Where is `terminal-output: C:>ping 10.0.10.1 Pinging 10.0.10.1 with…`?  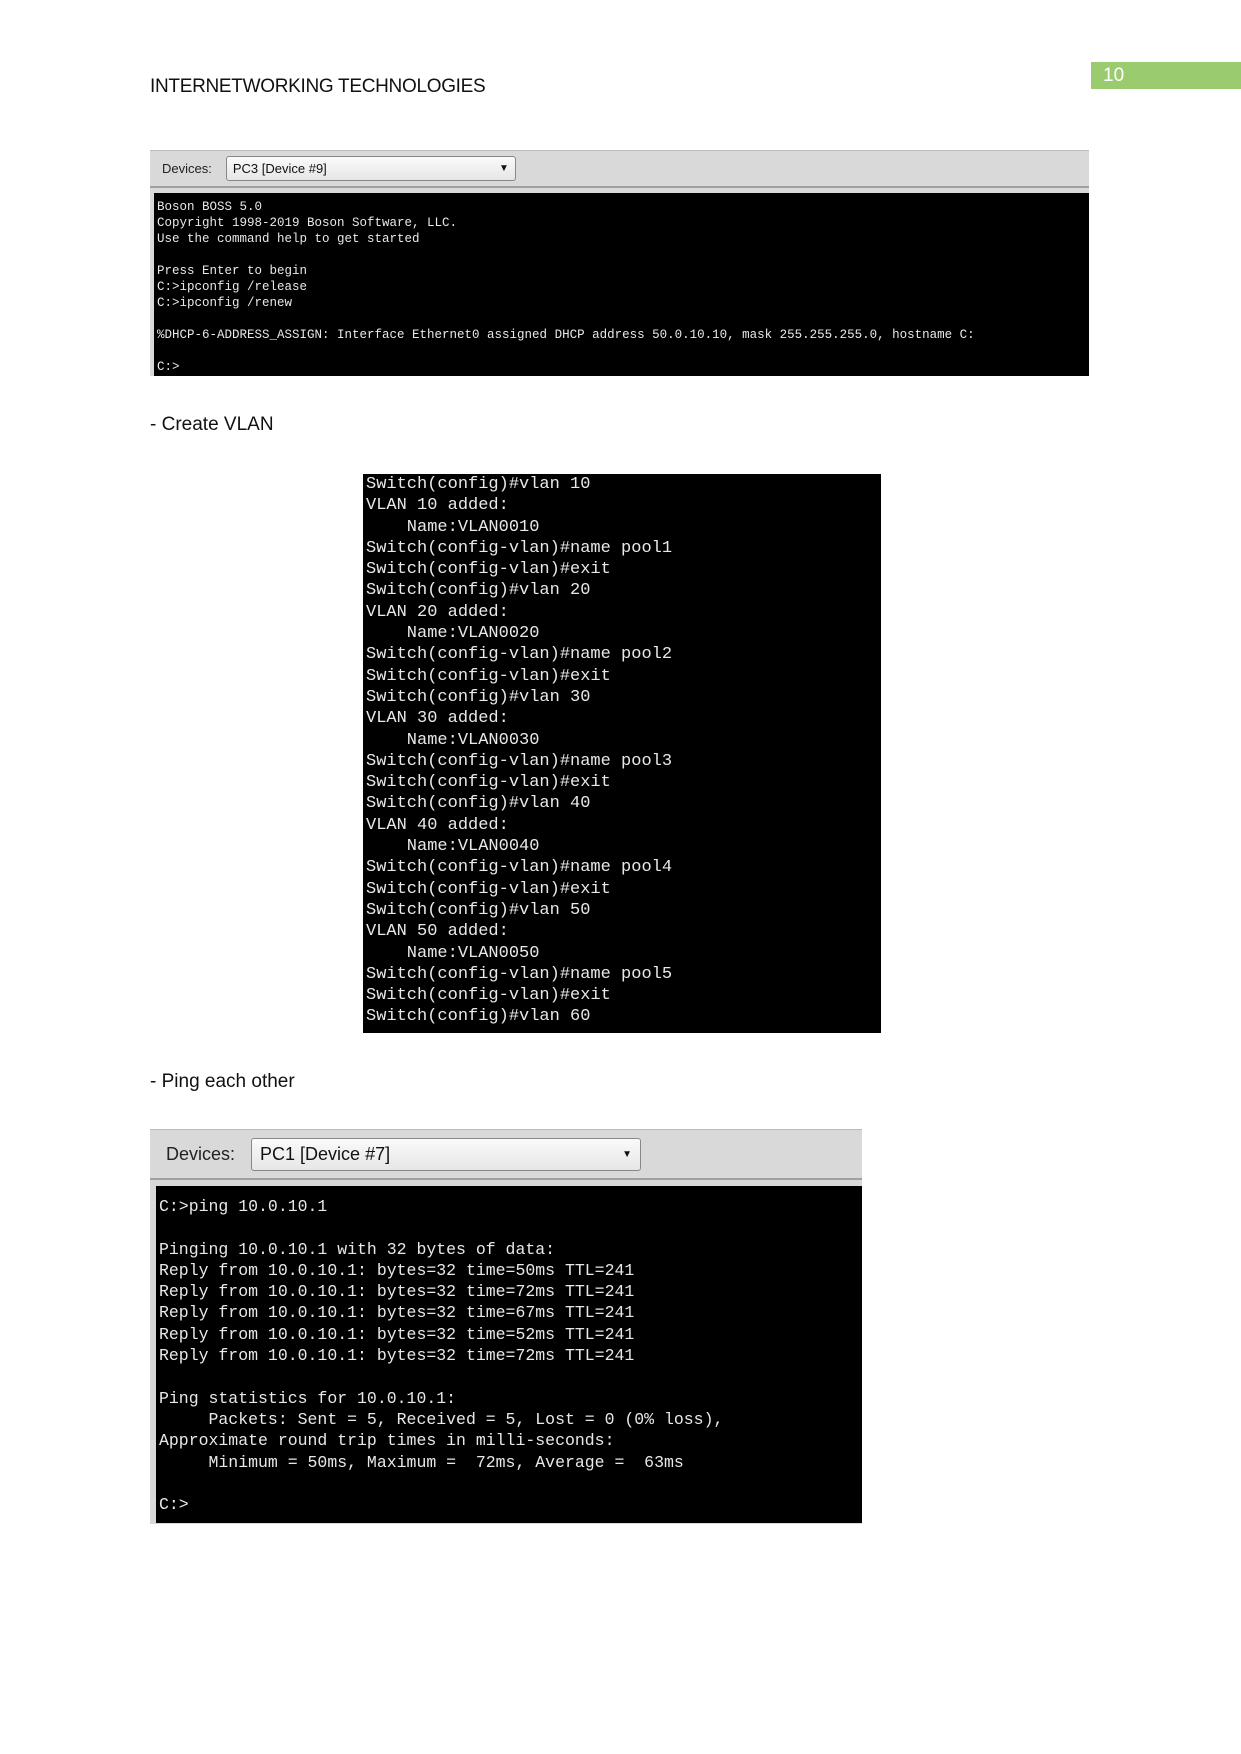
terminal-output: C:>ping 10.0.10.1 Pinging 10.0.10.1 with… is located at coordinates (509, 1354).